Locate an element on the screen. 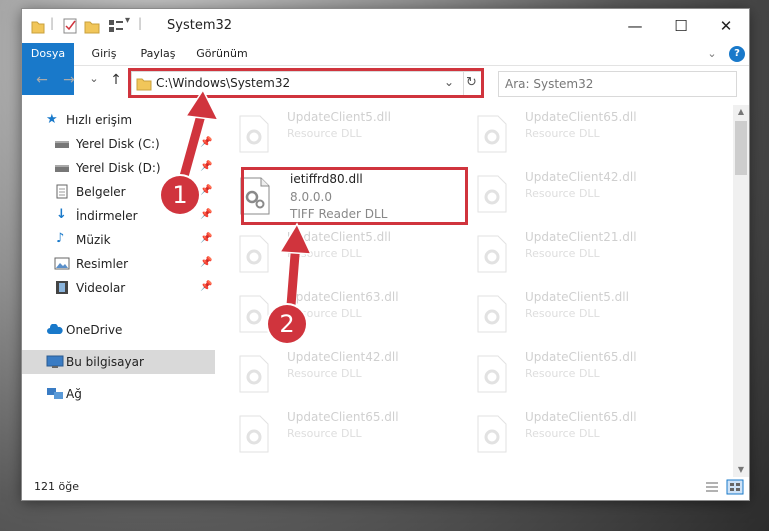 Image resolution: width=769 pixels, height=531 pixels. step-badge-1: 1 is located at coordinates (180, 195).